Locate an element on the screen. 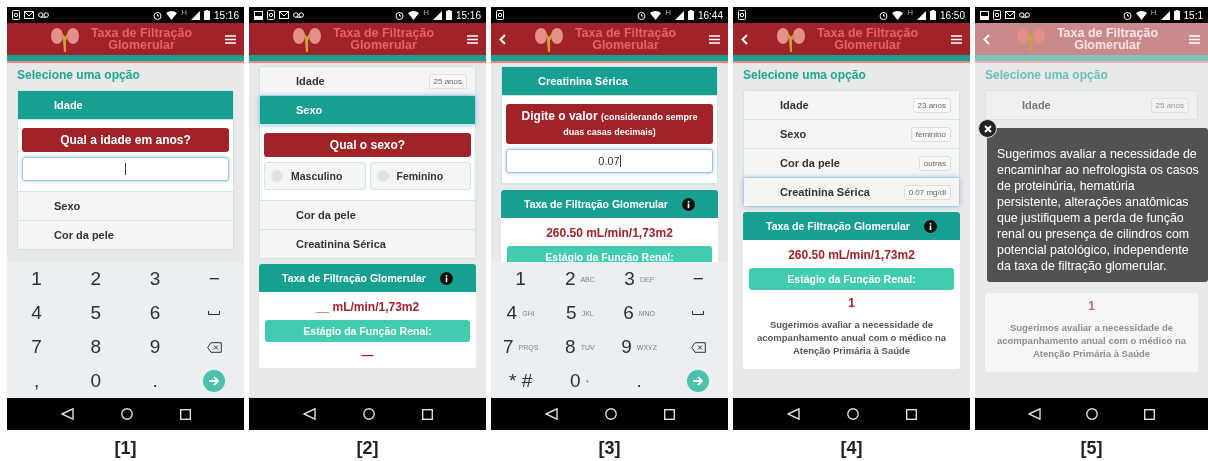 This screenshot has width=1208, height=461. close-button is located at coordinates (987, 128).